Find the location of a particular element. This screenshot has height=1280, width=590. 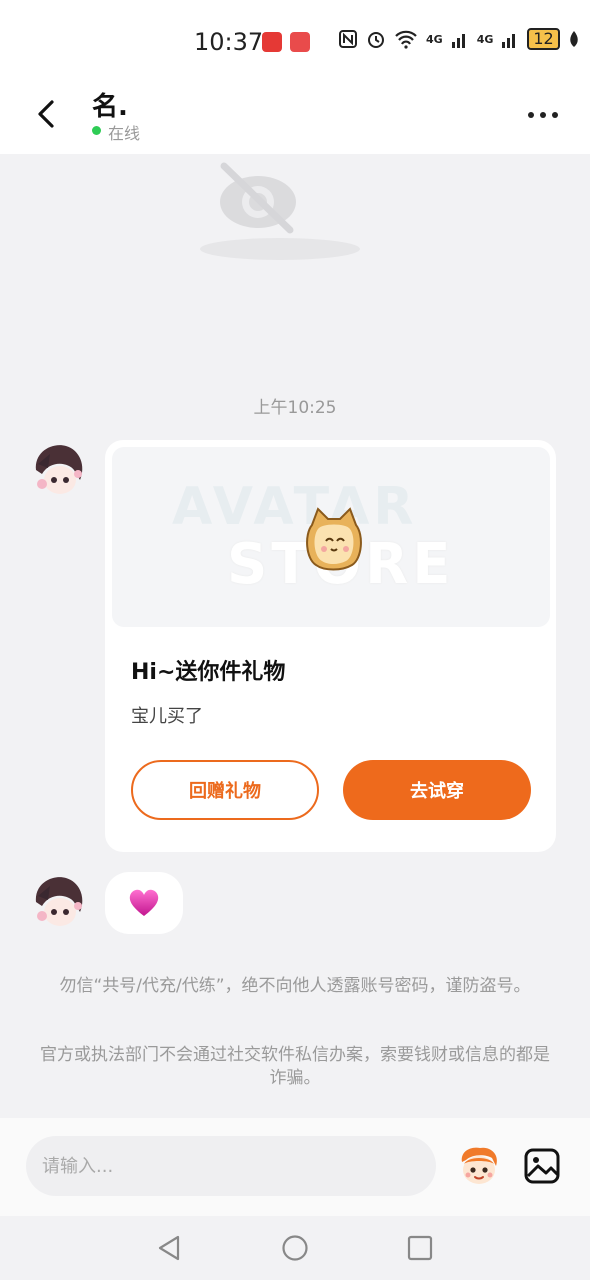

eye-shadow is located at coordinates (280, 249).